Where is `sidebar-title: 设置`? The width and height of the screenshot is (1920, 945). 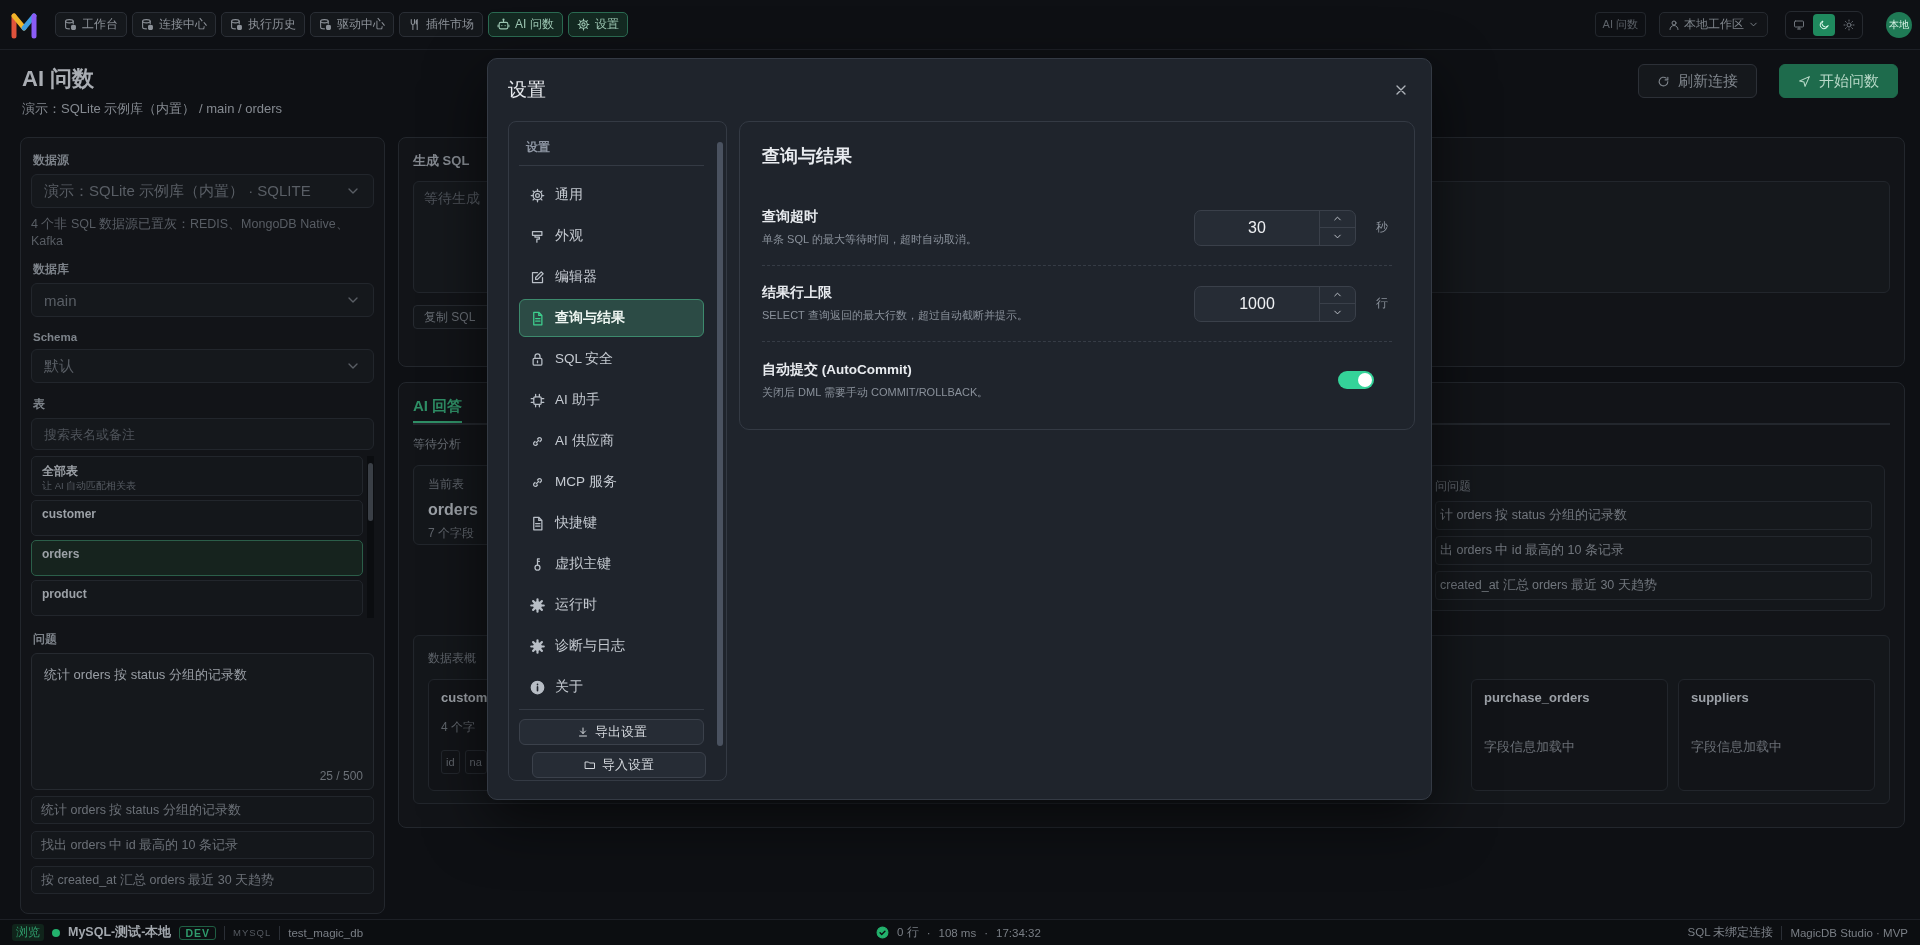
sidebar-title: 设置 is located at coordinates (611, 149).